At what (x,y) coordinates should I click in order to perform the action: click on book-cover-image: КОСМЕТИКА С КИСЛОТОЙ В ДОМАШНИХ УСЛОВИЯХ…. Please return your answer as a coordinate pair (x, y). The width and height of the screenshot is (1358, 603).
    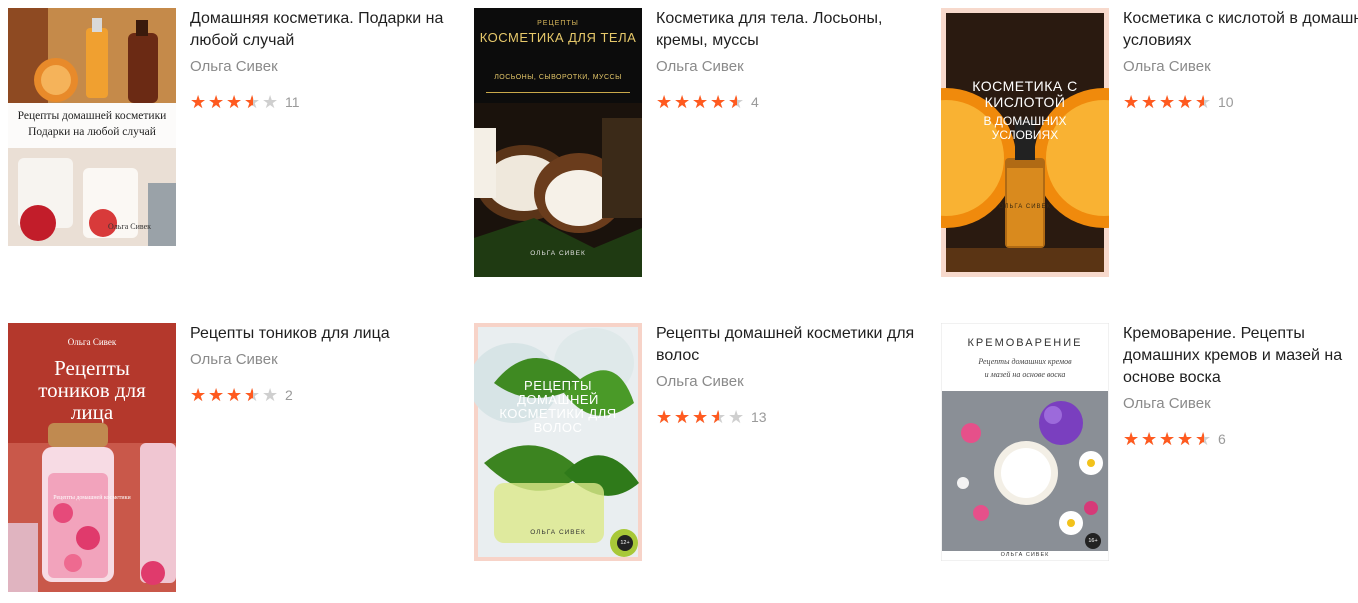
    Looking at the image, I should click on (1025, 142).